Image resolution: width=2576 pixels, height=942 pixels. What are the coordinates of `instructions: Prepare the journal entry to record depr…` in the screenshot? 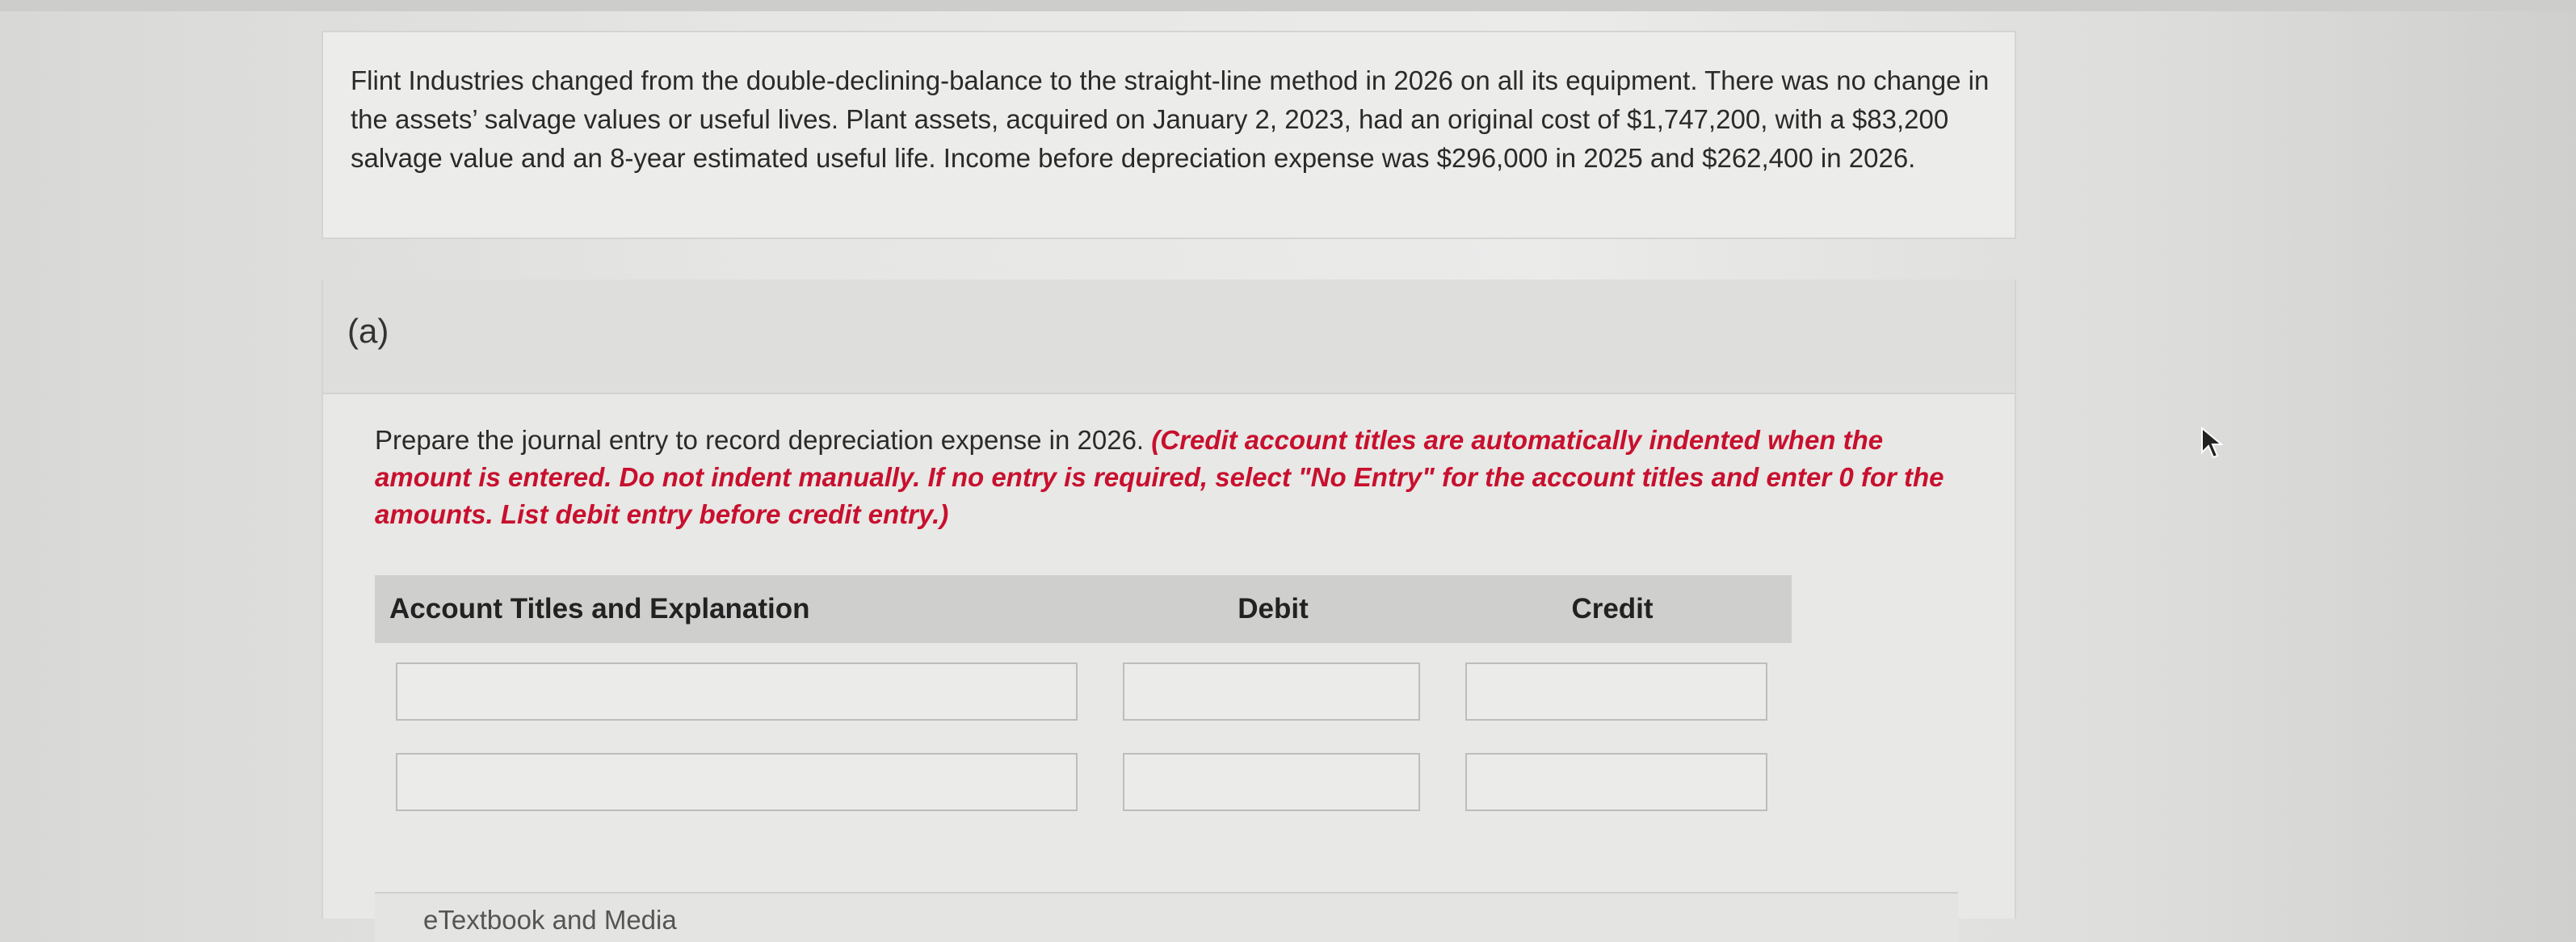 It's located at (1166, 477).